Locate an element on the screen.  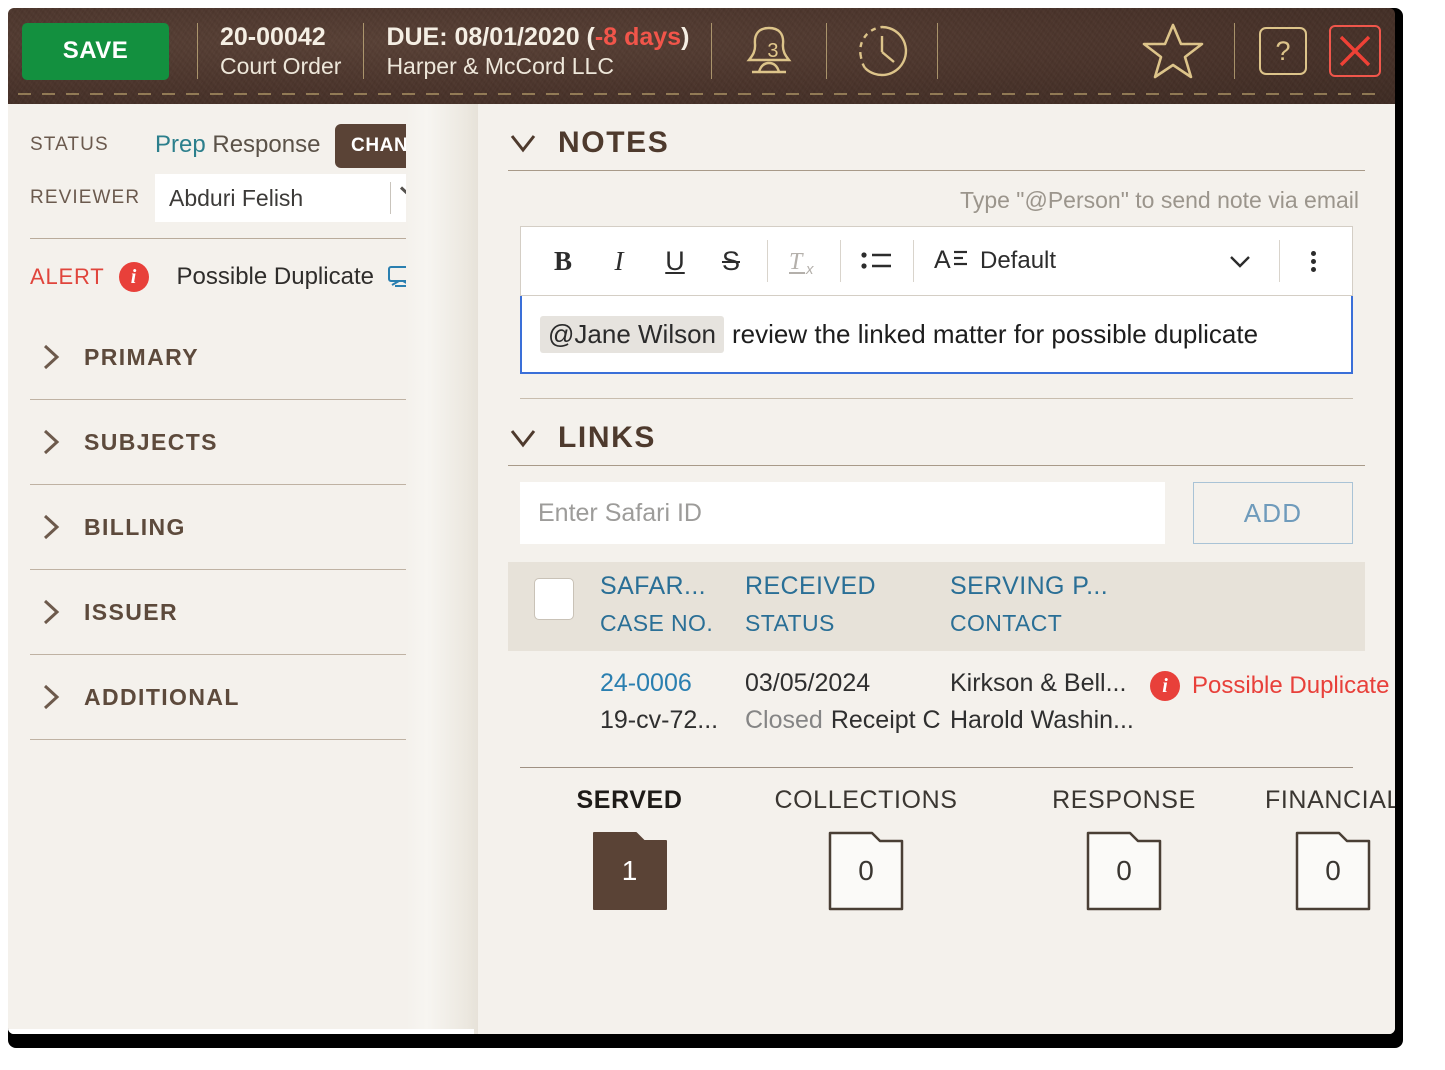
case-type: Court Order is located at coordinates (281, 66).